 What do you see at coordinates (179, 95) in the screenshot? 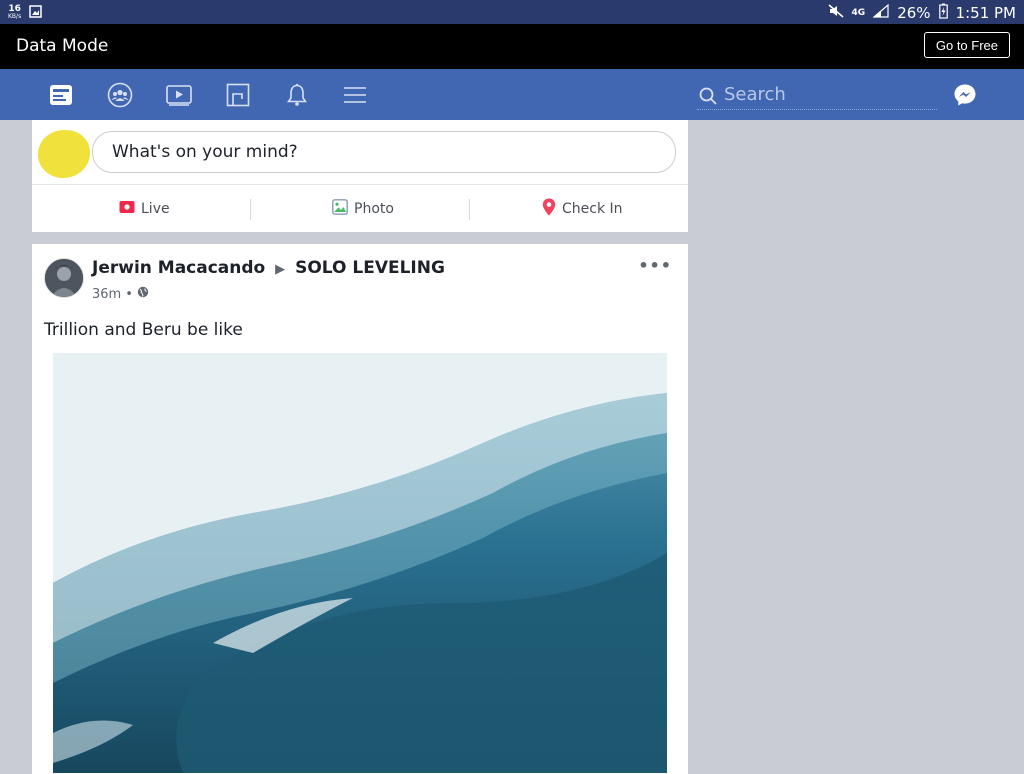
I see `watch-icon` at bounding box center [179, 95].